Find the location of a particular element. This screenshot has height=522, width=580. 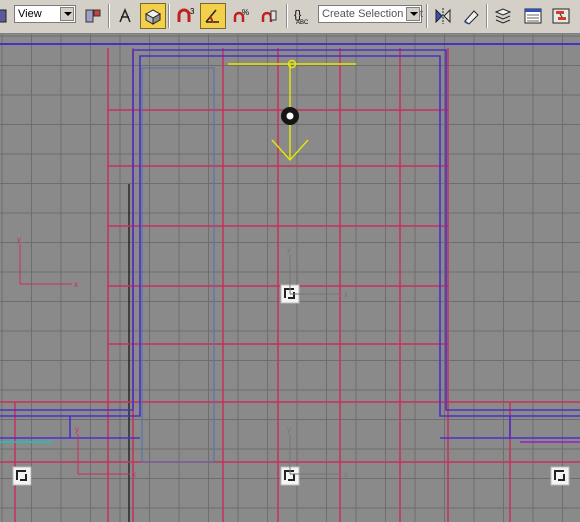

reference-coordinate-value: View is located at coordinates (30, 14).